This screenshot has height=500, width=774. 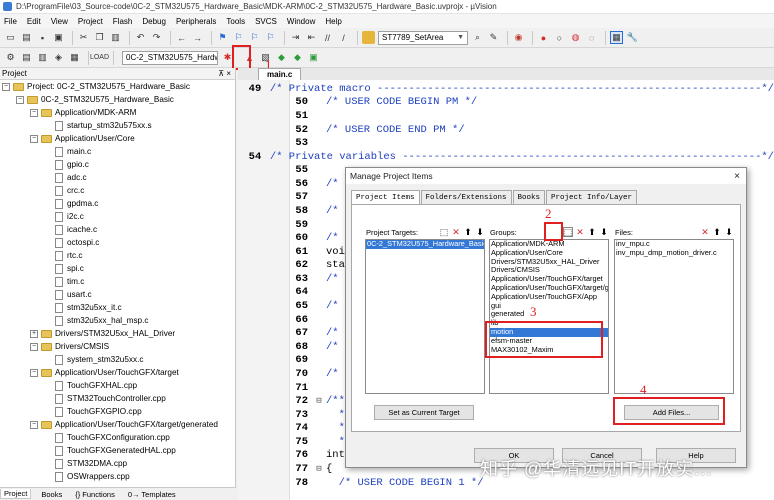 What do you see at coordinates (674, 316) in the screenshot?
I see `files-list: inv_mpu.c inv_mpu_dmp_motion_driver.c` at bounding box center [674, 316].